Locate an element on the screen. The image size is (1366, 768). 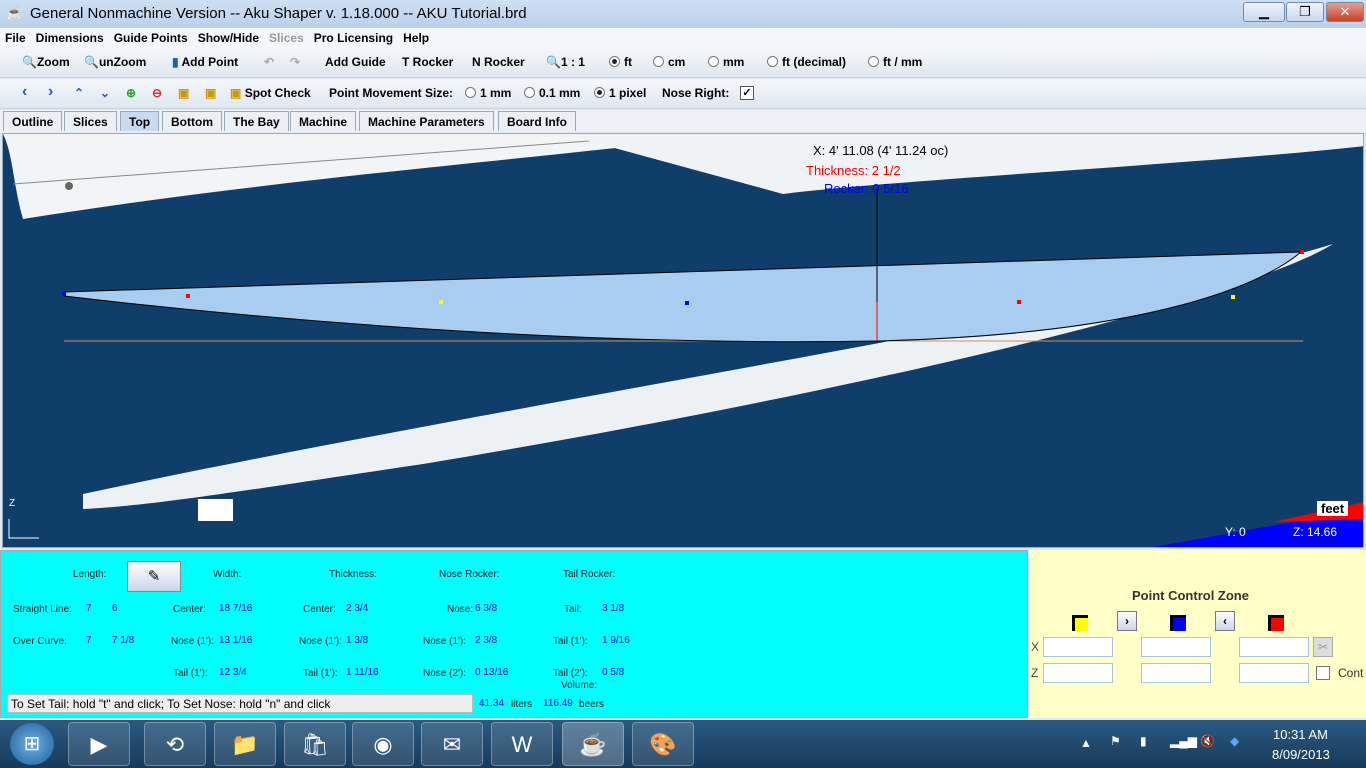
next-point-button: › is located at coordinates (1127, 621).